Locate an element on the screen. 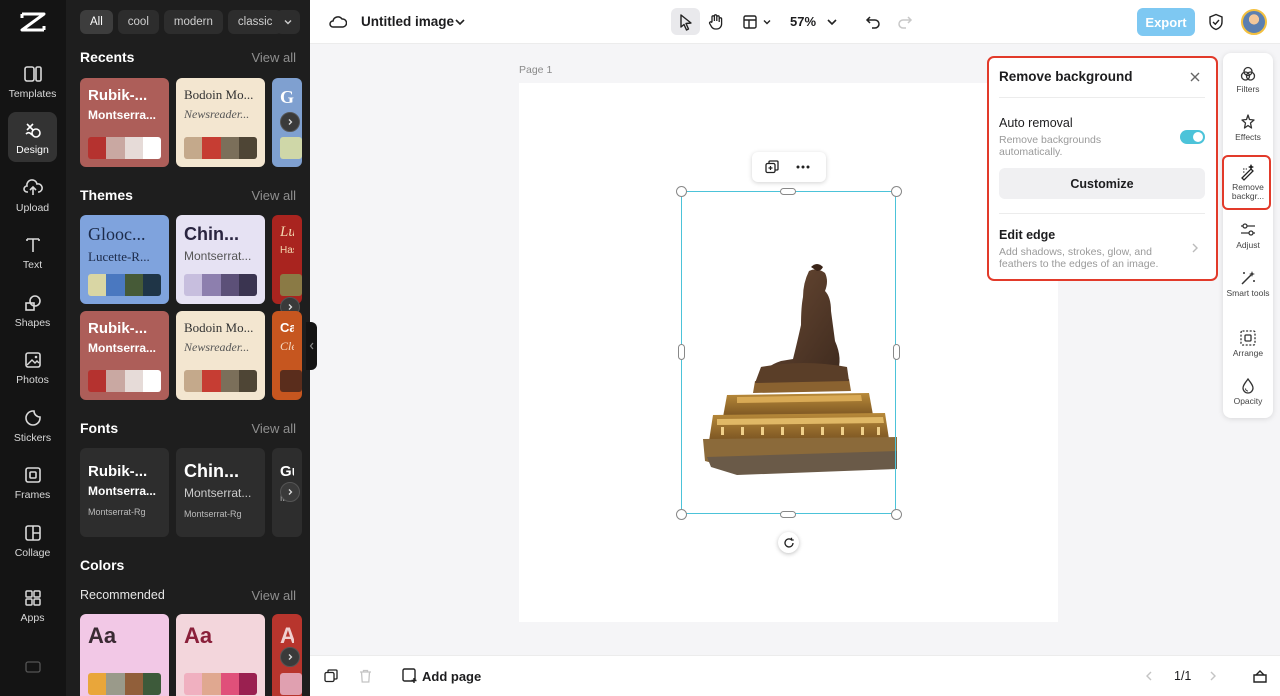 The width and height of the screenshot is (1280, 696). rail-item-upload: Upload is located at coordinates (32, 195).